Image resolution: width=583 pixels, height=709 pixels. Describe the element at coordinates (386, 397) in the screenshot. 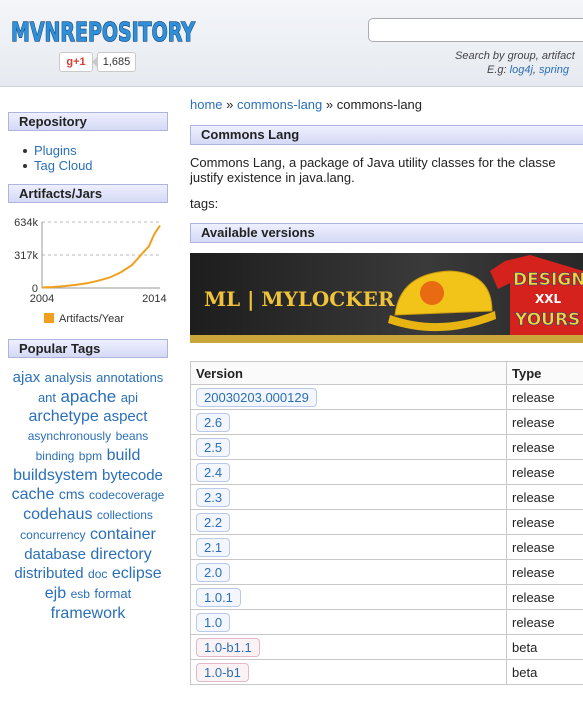

I see `table-row: 20030203.000129 release` at that location.